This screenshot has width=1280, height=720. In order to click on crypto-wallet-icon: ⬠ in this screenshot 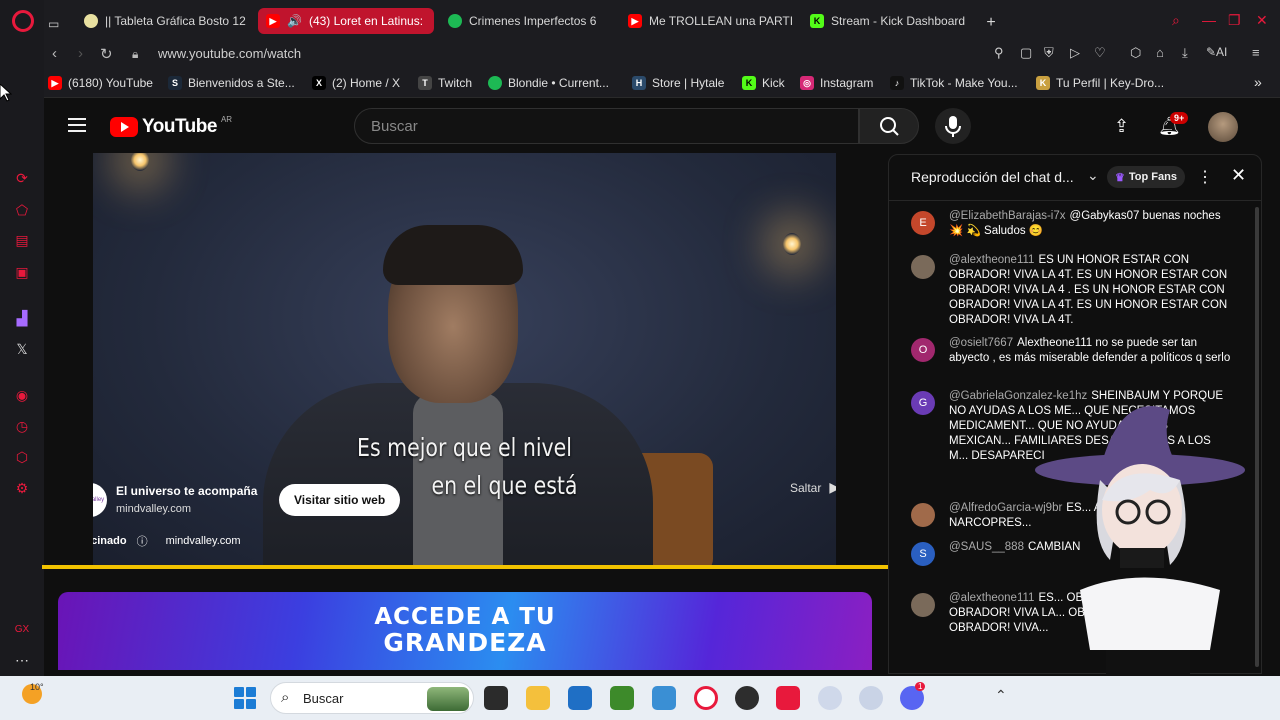, I will do `click(22, 210)`.